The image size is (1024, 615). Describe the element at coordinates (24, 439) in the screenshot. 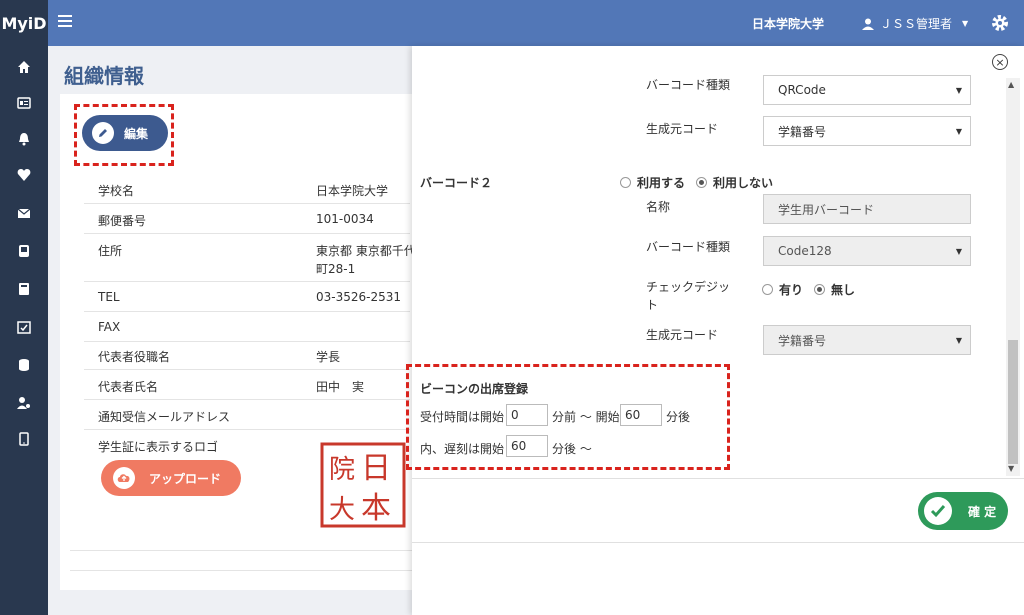

I see `mobile-icon` at that location.